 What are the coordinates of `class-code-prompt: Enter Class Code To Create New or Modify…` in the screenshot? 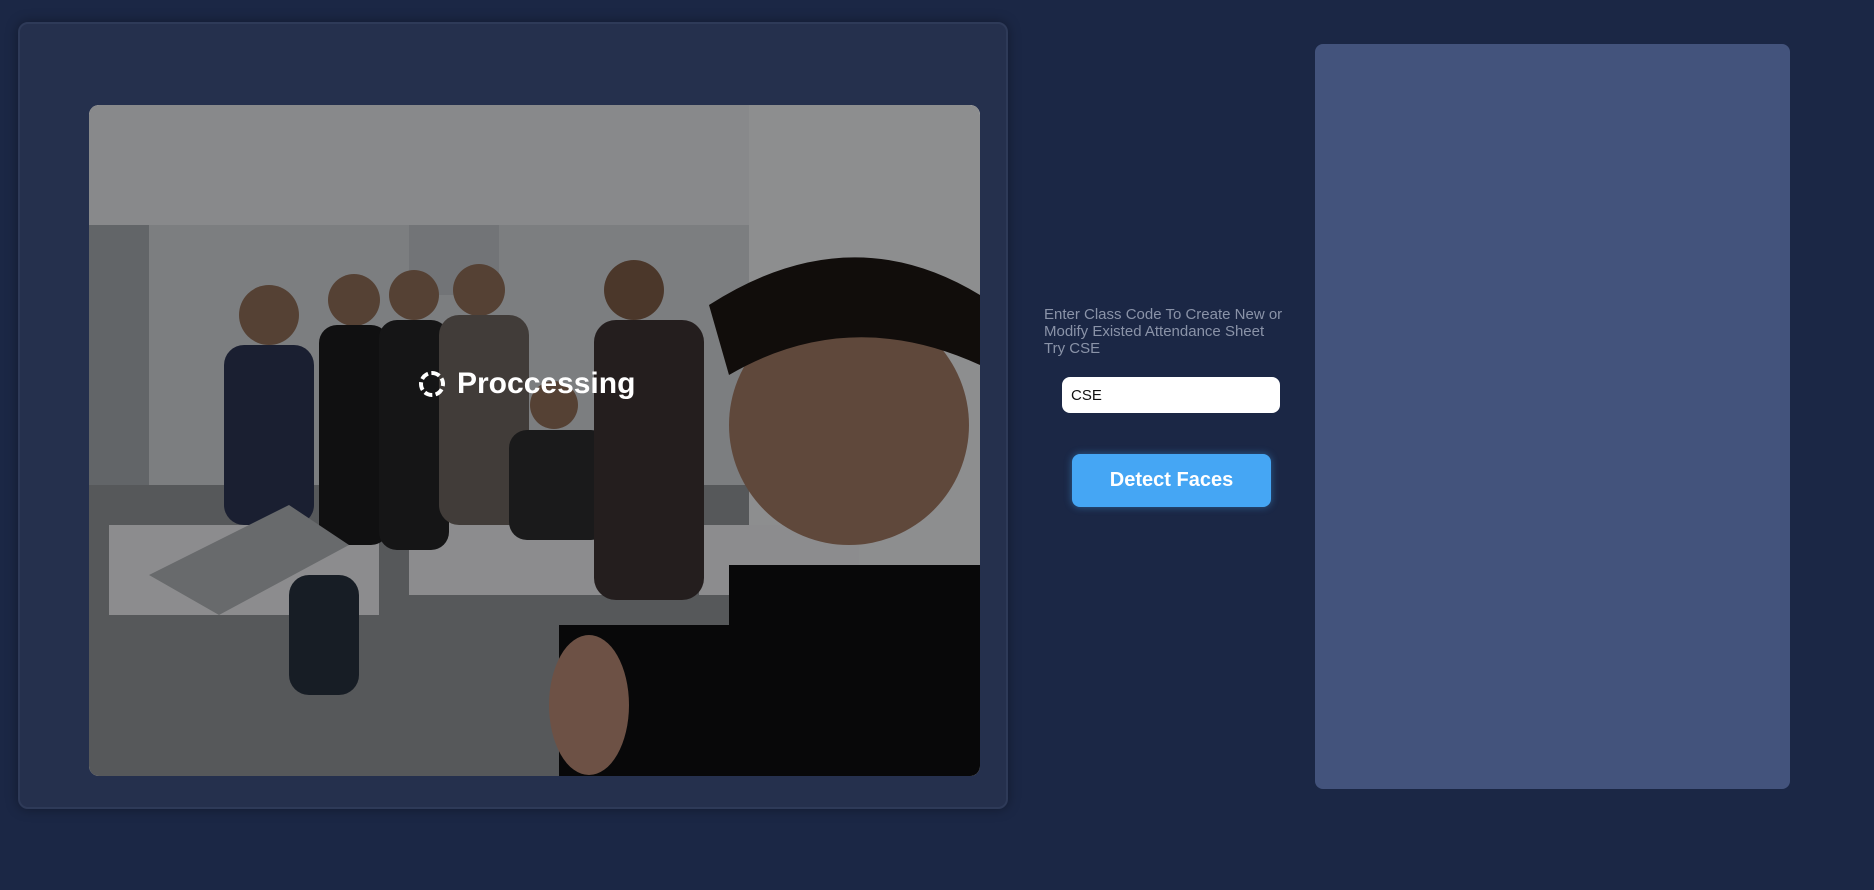 It's located at (1169, 331).